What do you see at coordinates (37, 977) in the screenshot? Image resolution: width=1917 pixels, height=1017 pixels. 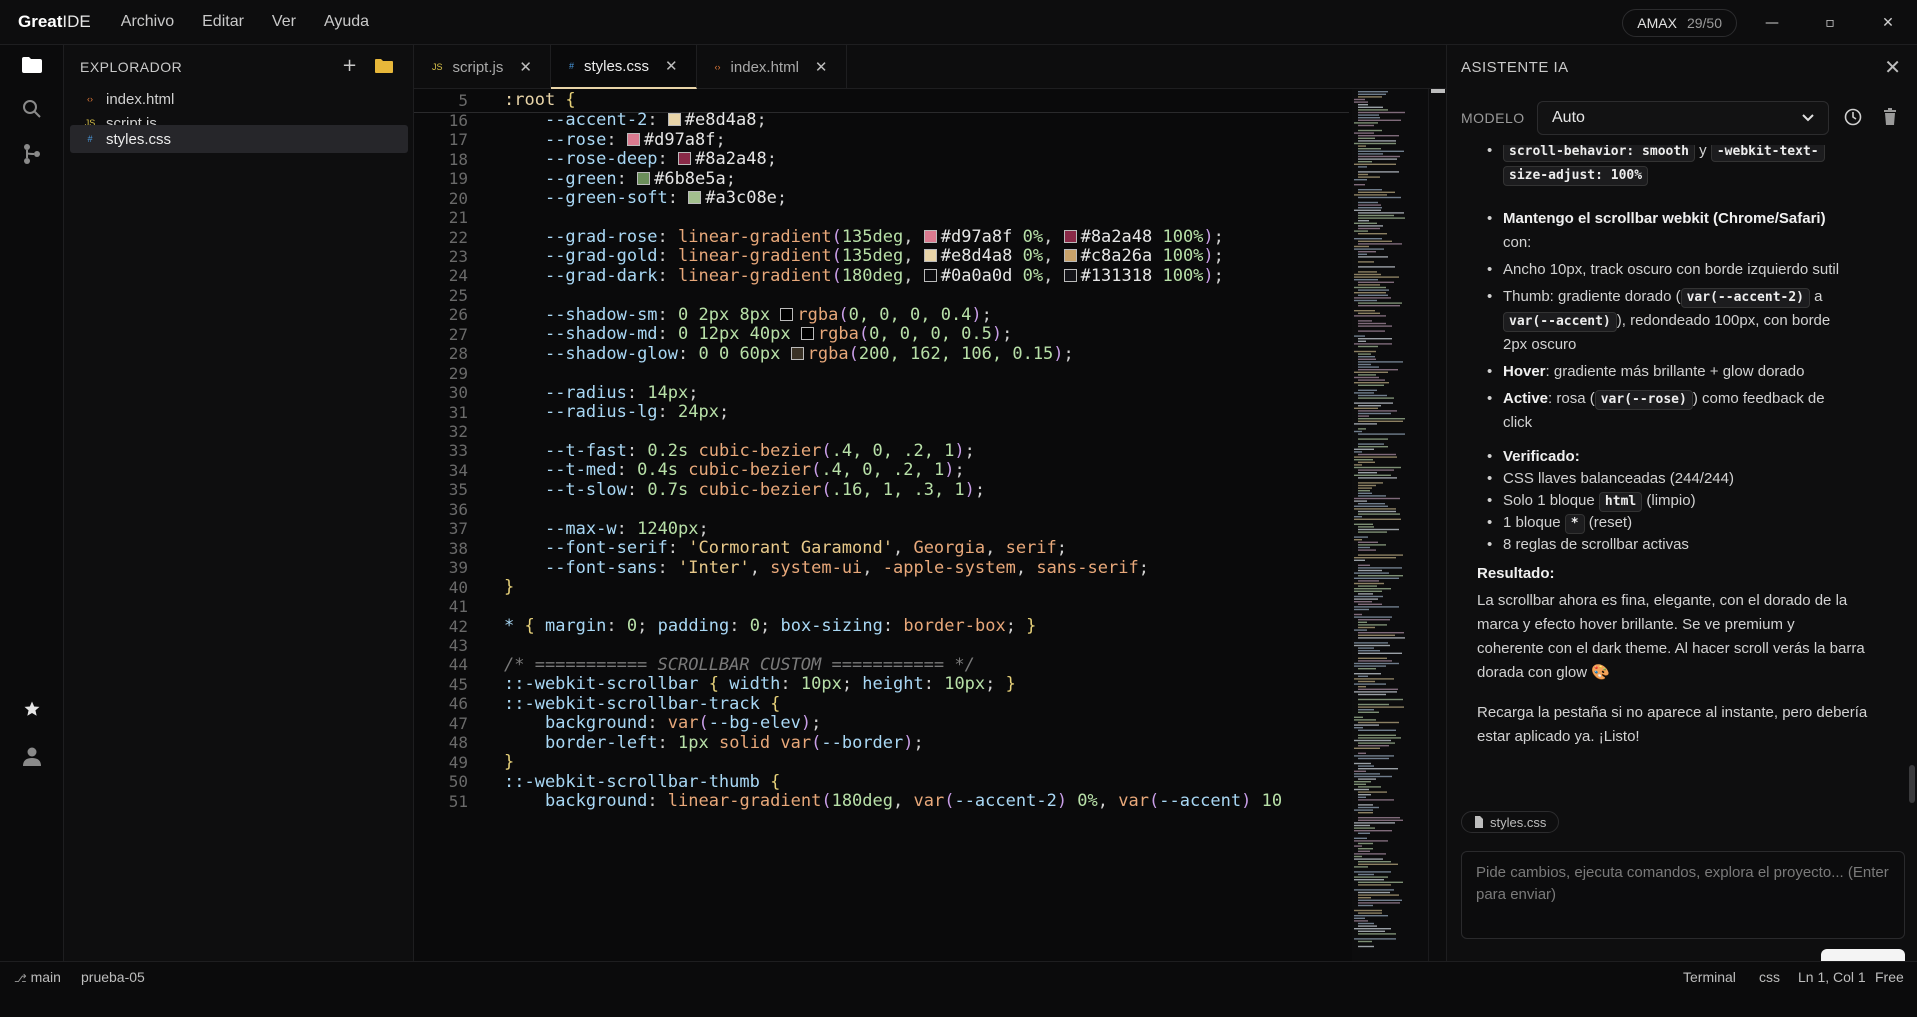 I see `branch-indicator: ⎇ main` at bounding box center [37, 977].